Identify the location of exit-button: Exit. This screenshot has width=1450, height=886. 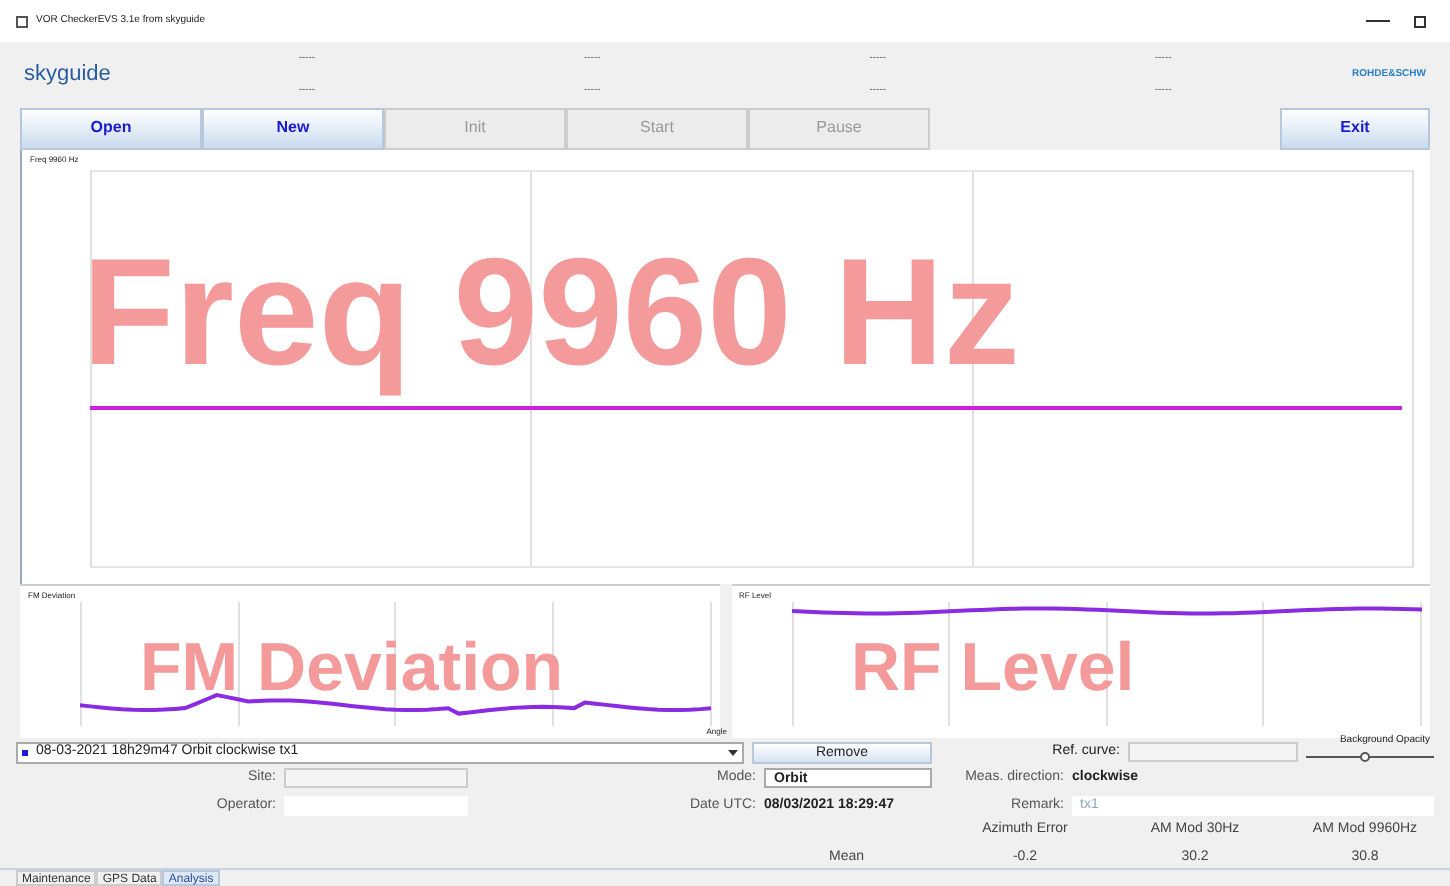
(1355, 129).